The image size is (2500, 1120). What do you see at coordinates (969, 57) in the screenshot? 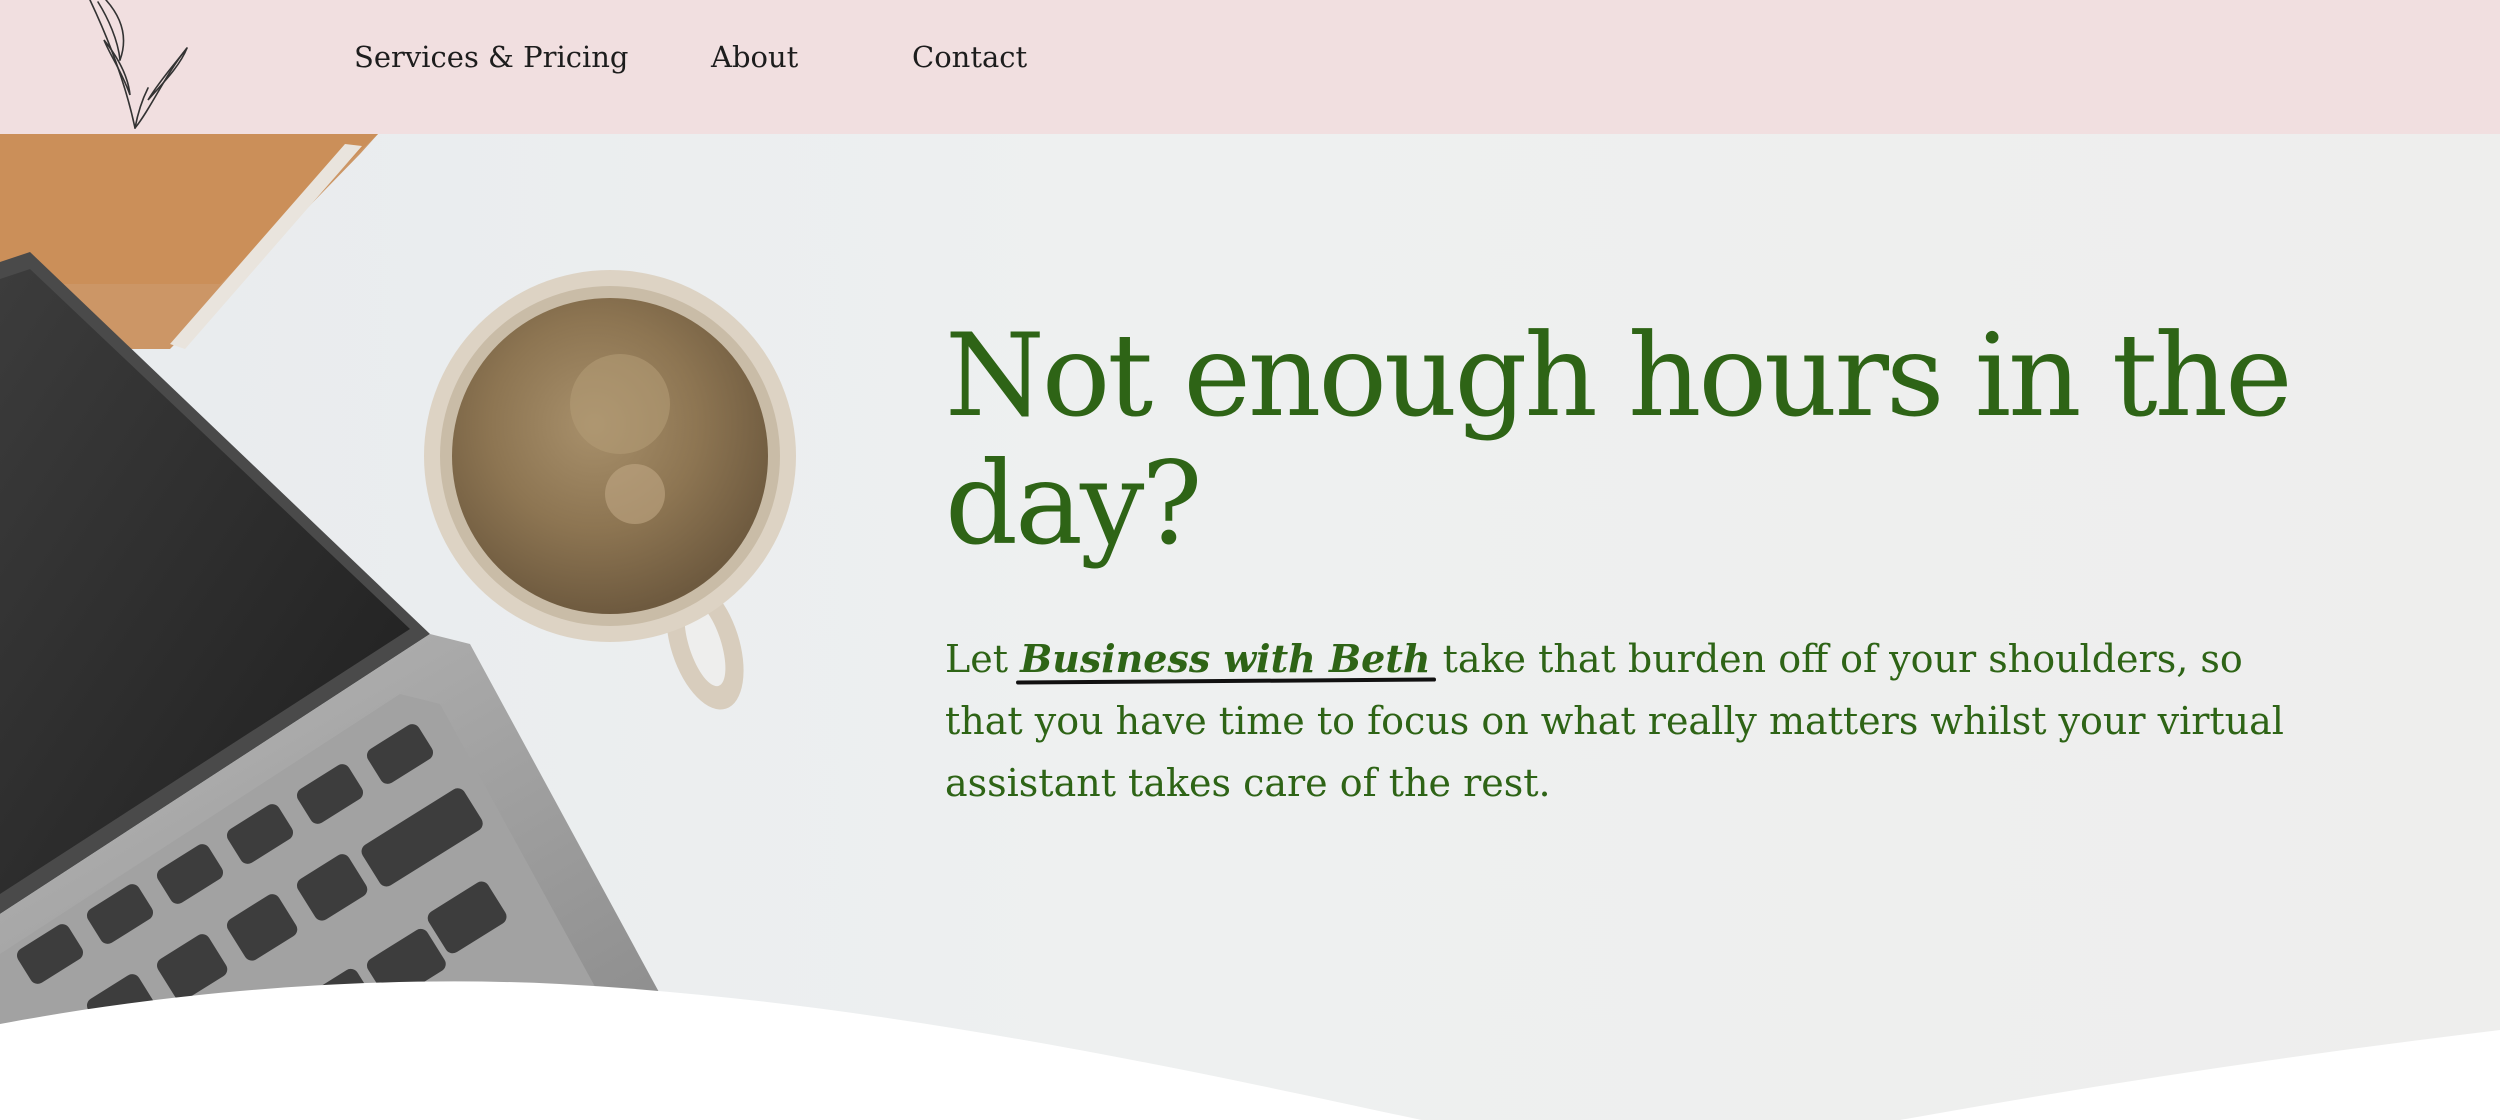
I see `nav-contact: Contact` at bounding box center [969, 57].